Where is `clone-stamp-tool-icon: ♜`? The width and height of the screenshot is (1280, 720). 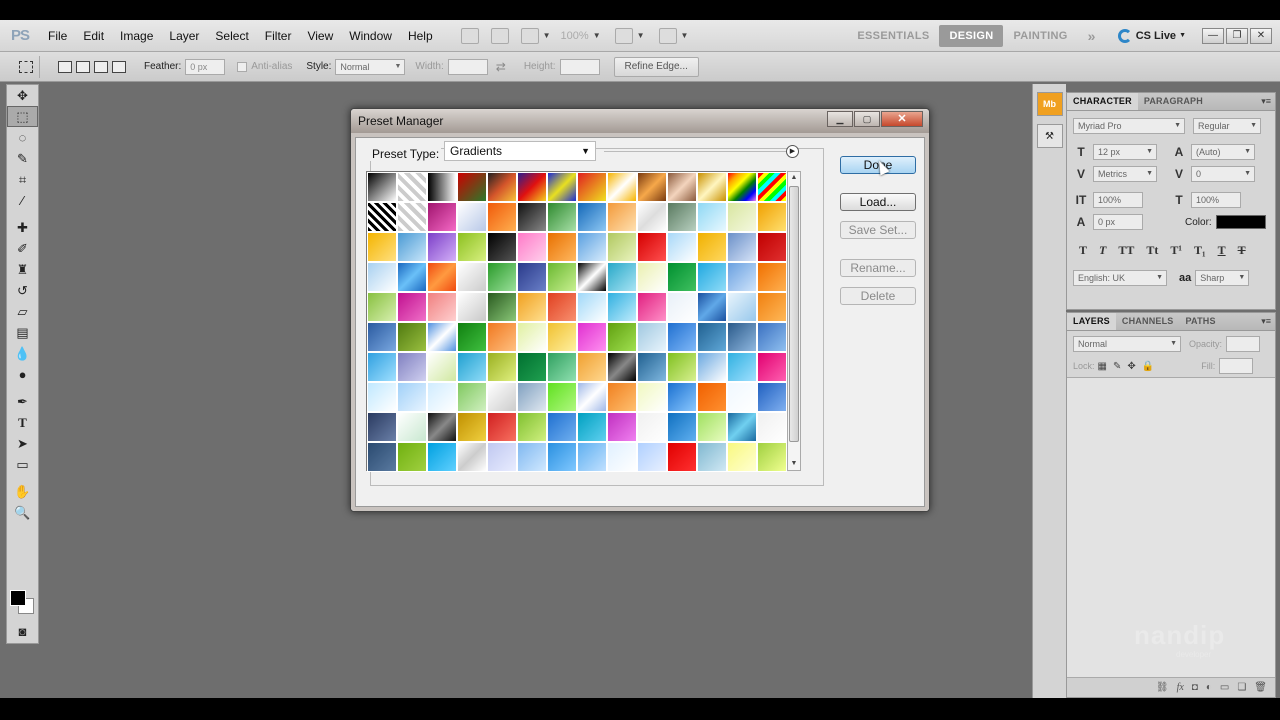
clone-stamp-tool-icon: ♜ is located at coordinates (22, 269).